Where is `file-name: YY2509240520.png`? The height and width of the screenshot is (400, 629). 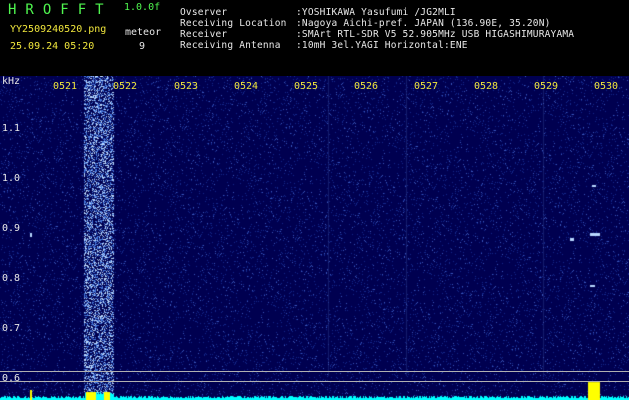
file-name: YY2509240520.png is located at coordinates (58, 29).